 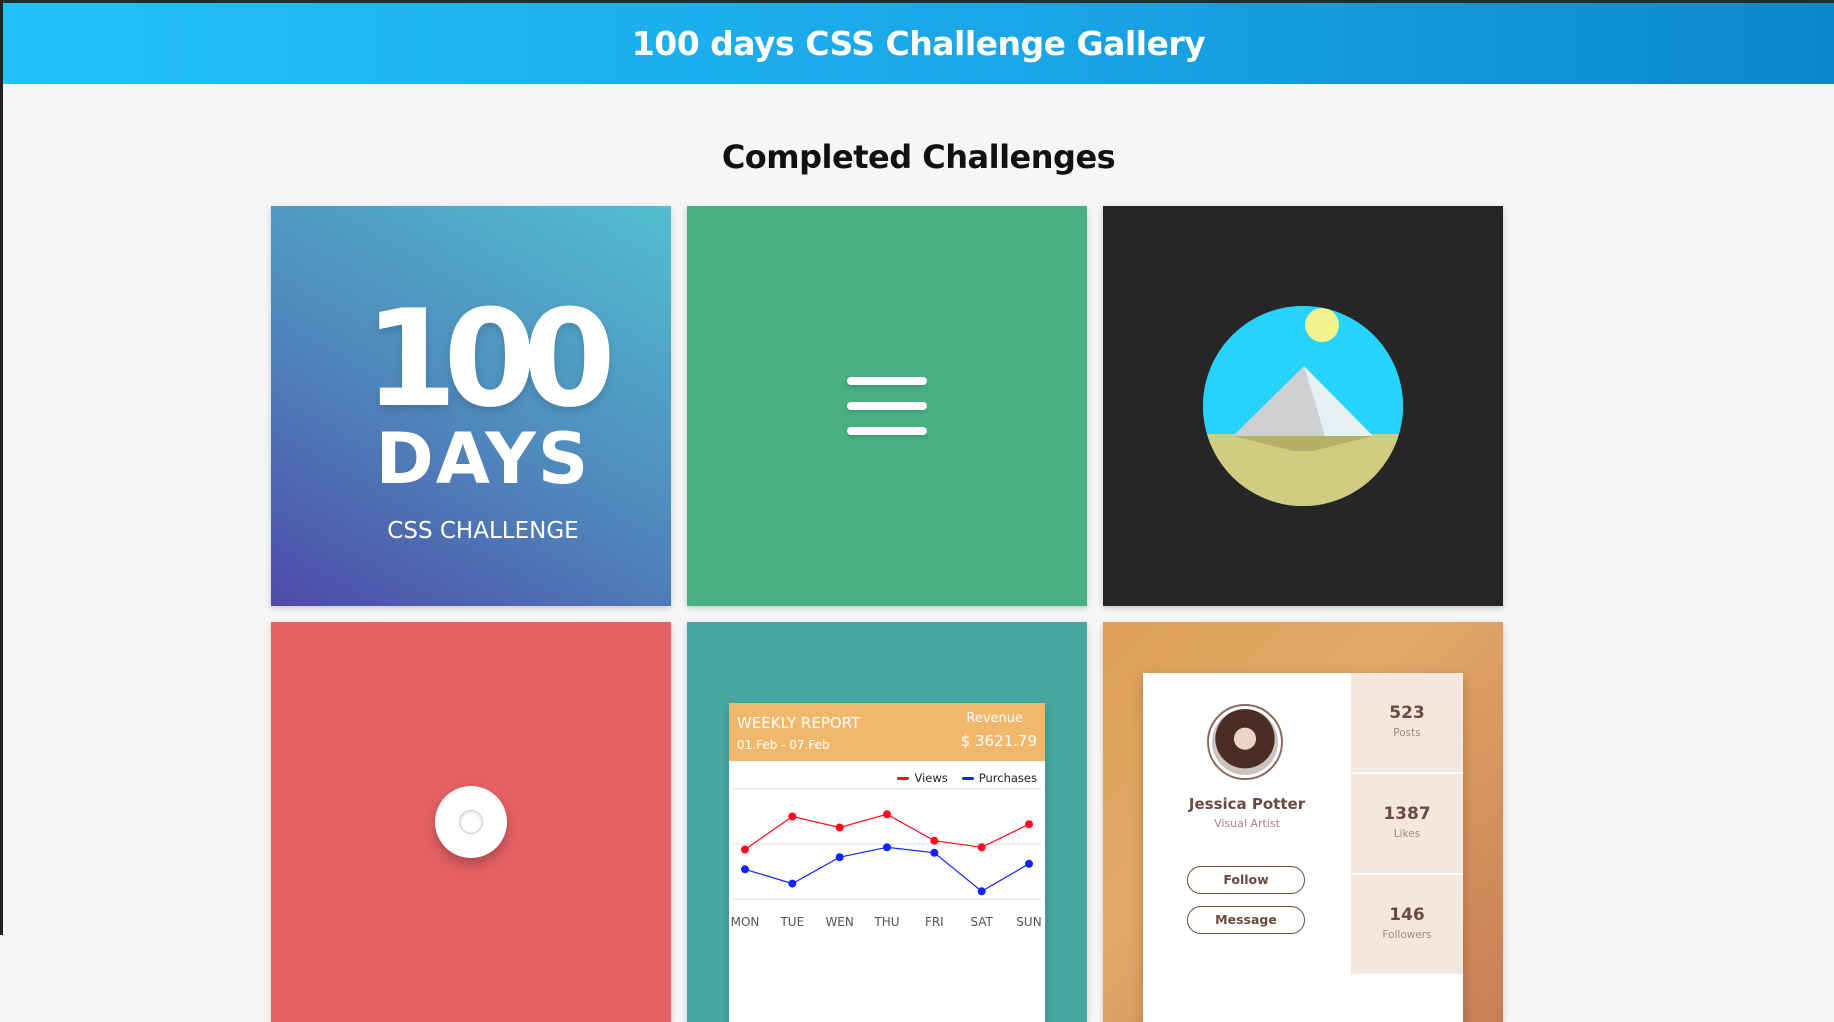 I want to click on challenge-card-menu-icon, so click(x=887, y=406).